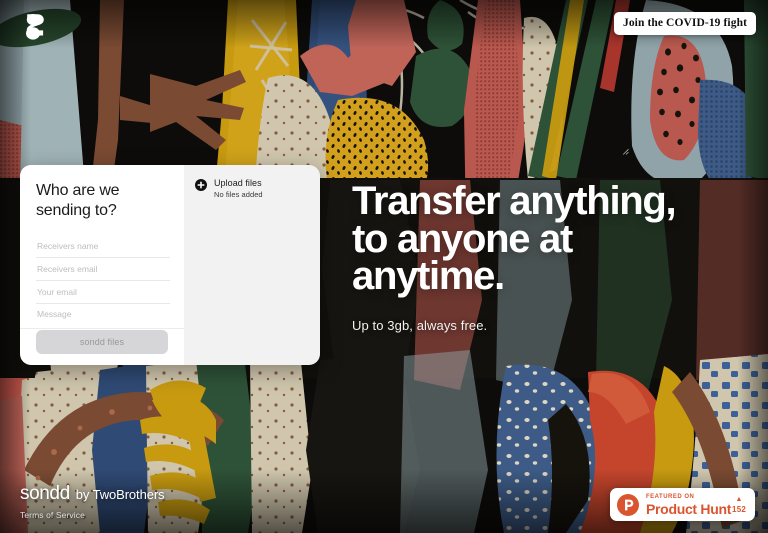  I want to click on receivers-name-input, so click(103, 246).